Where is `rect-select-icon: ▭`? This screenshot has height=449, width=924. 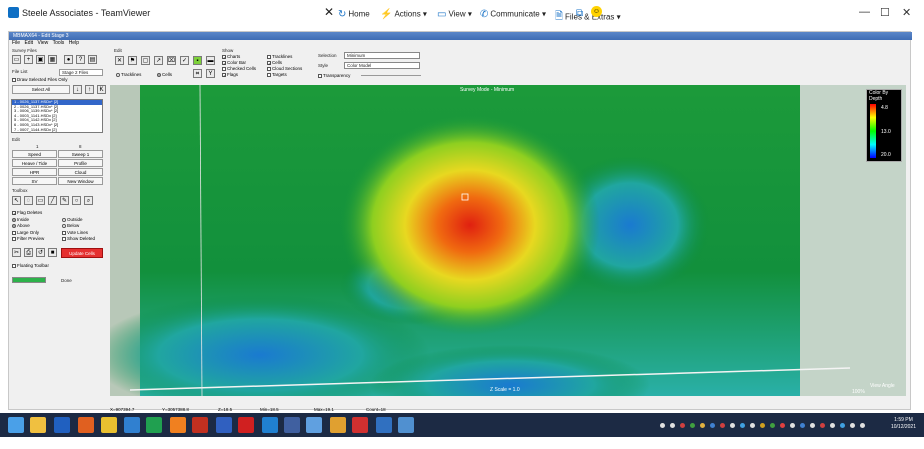 rect-select-icon: ▭ is located at coordinates (40, 200).